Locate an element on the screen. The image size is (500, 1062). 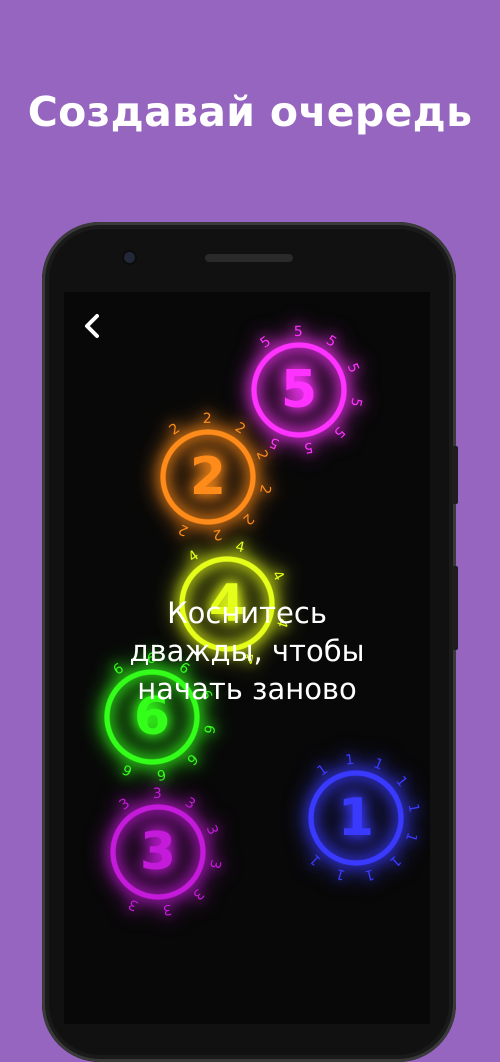
timer-3: 33333333 3 is located at coordinates (165, 852).